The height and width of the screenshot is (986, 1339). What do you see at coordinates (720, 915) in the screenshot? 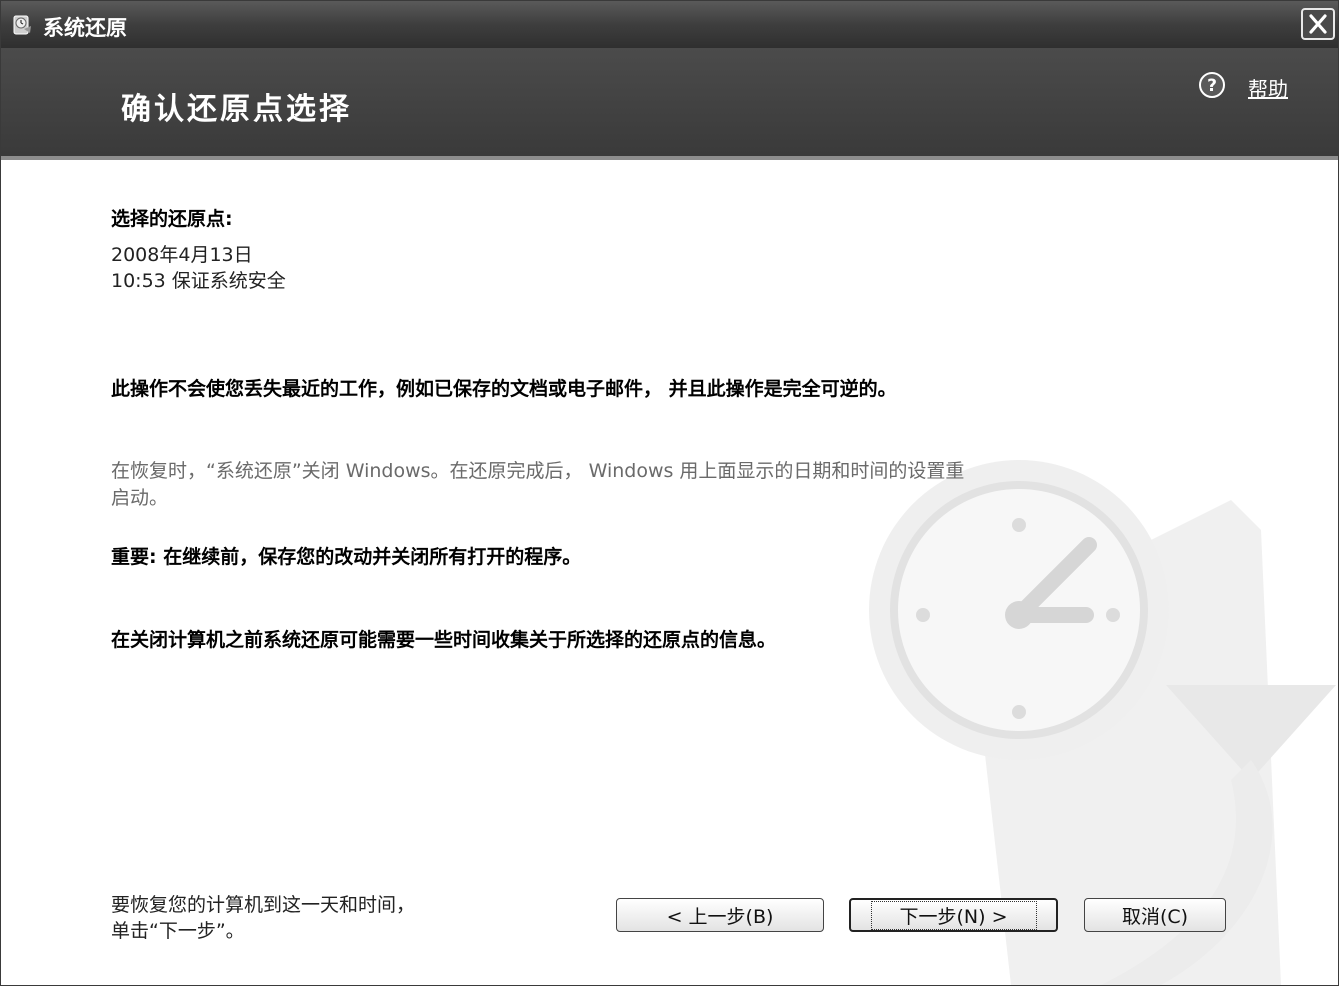
I see `back-button: < 上一步(B)` at bounding box center [720, 915].